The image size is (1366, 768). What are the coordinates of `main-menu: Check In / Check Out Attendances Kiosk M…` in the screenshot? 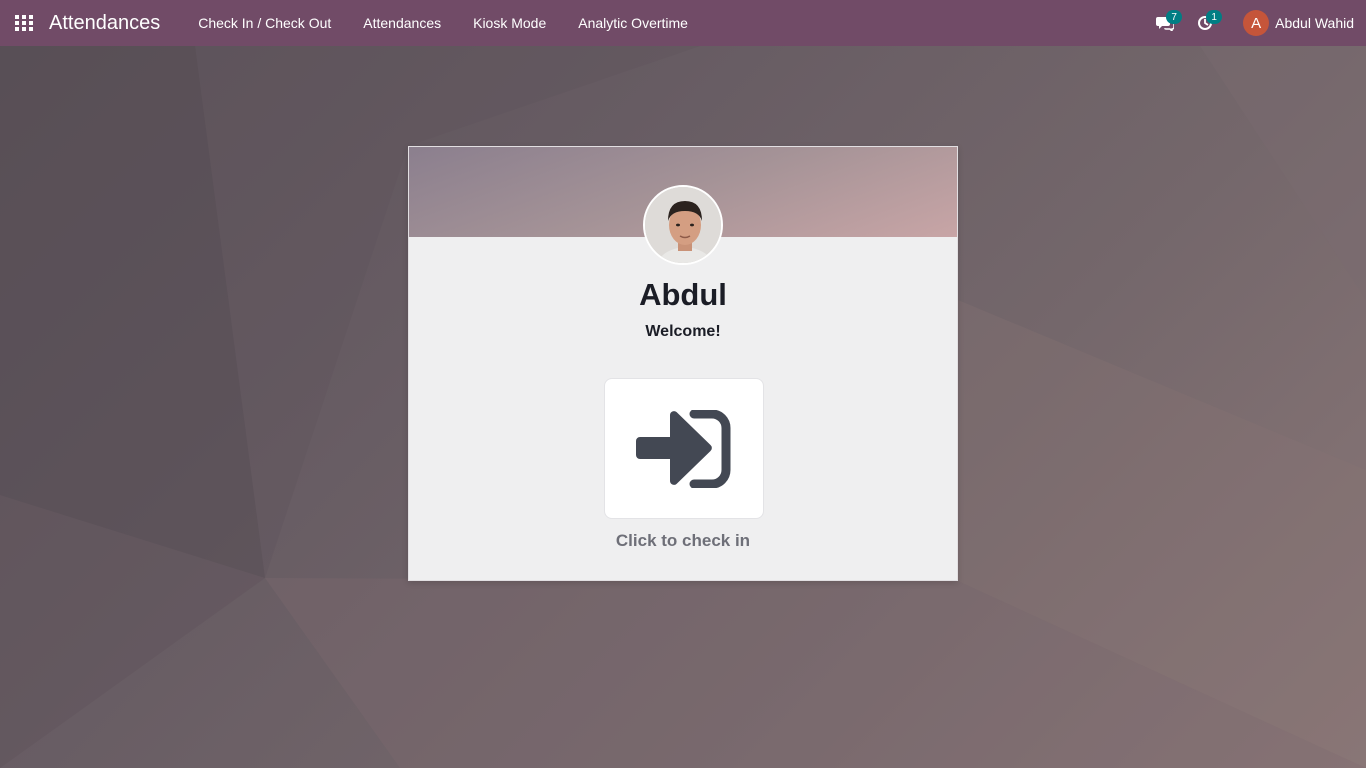 It's located at (443, 23).